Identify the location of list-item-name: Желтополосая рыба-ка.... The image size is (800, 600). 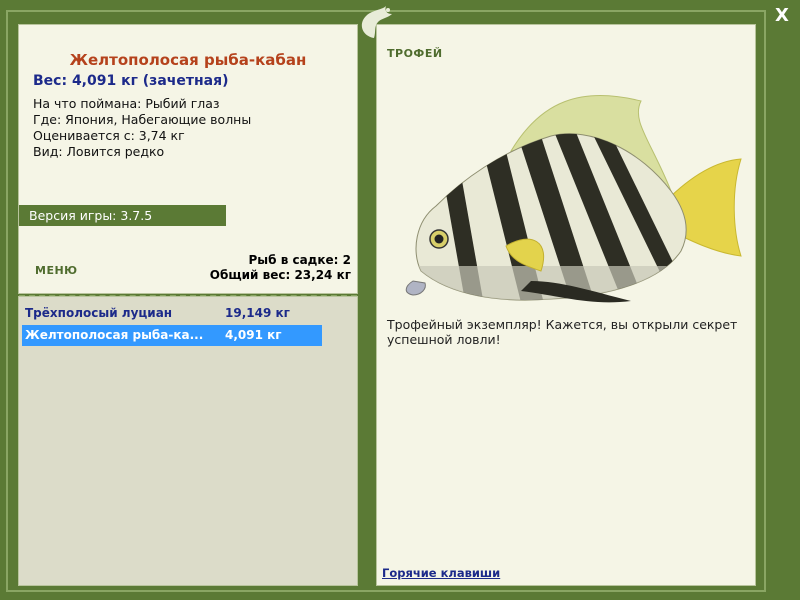
(114, 335).